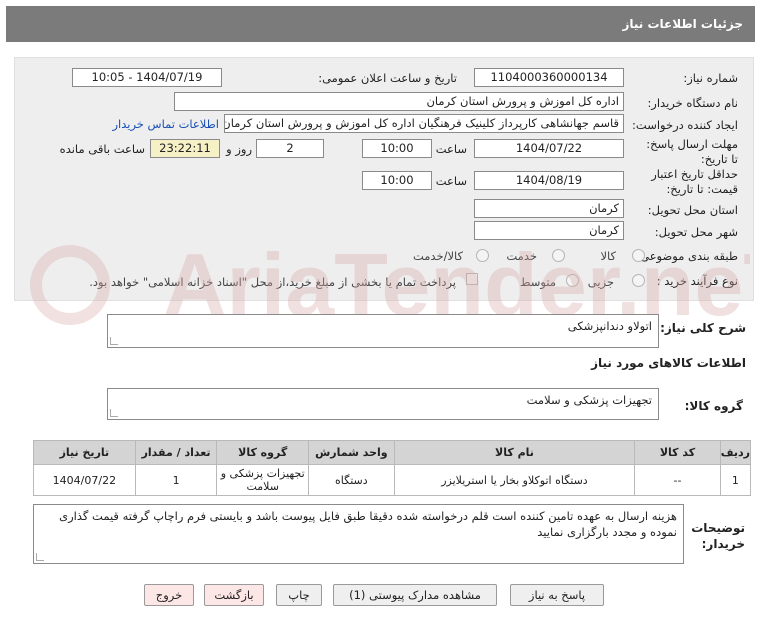 The image size is (761, 622). What do you see at coordinates (383, 404) in the screenshot?
I see `goods-group-field: تجهیزات پزشکی و سلامت` at bounding box center [383, 404].